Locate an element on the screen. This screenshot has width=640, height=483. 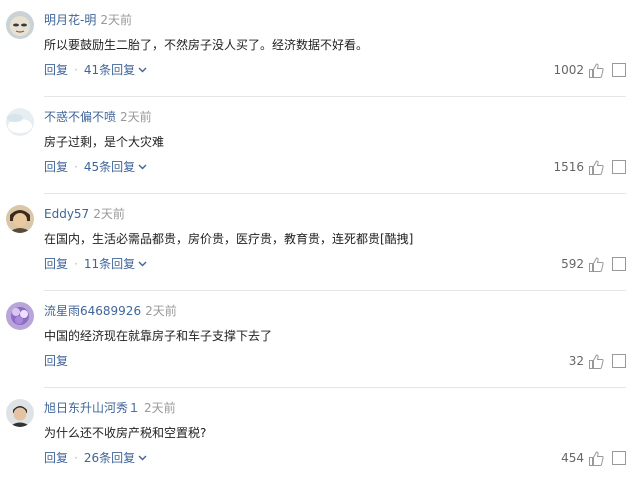
like-area: 32 is located at coordinates (597, 361).